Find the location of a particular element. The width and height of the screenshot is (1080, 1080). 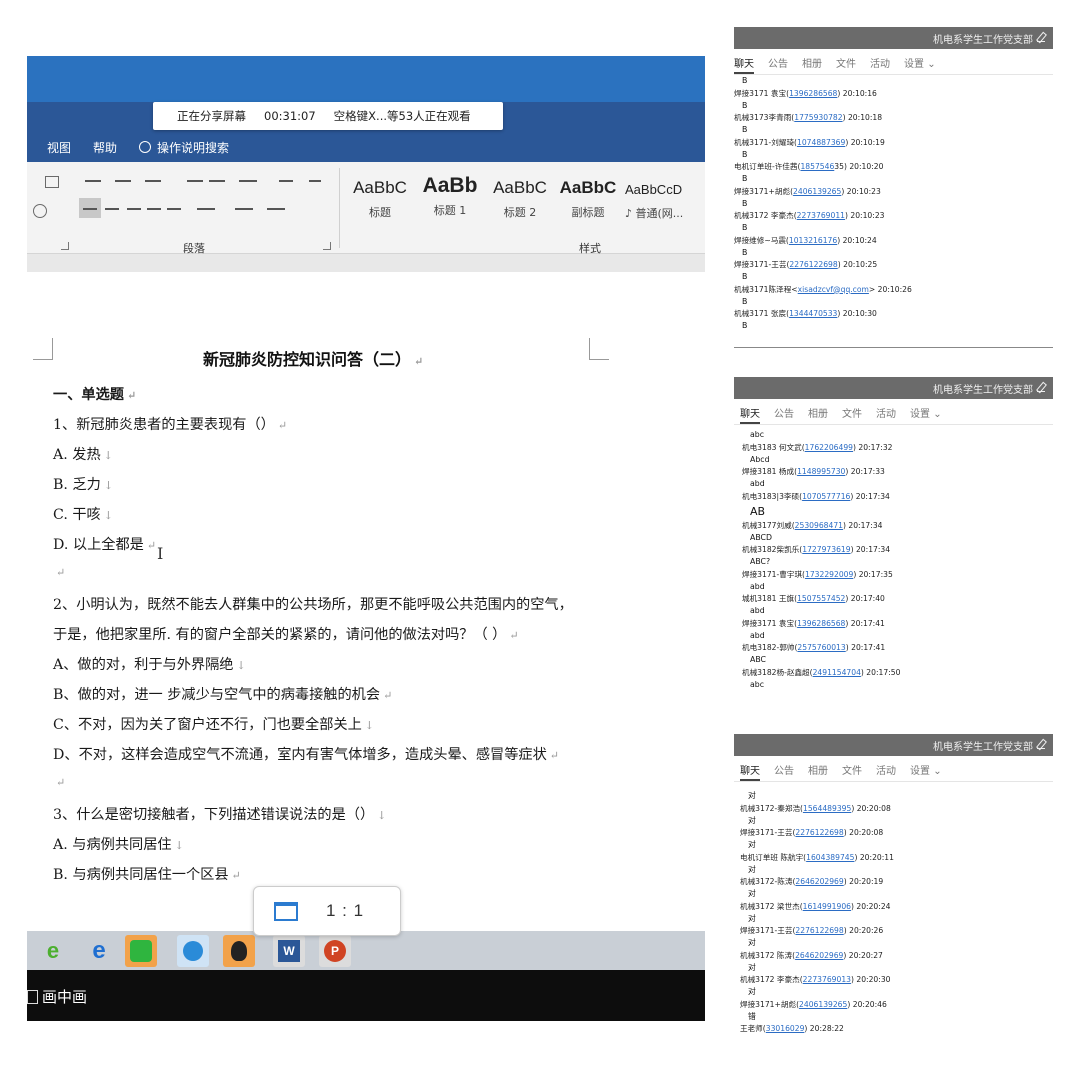

style-heading-1: AaBb 标题 1 is located at coordinates (450, 195).